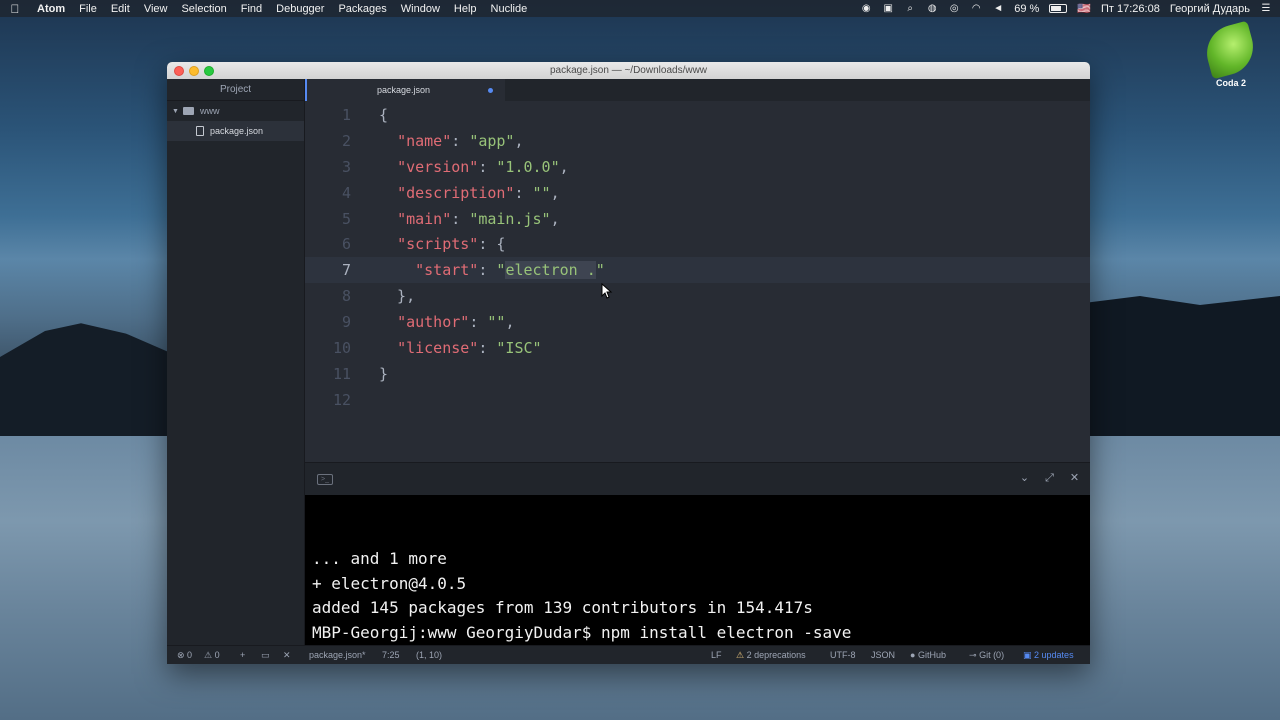 The width and height of the screenshot is (1280, 720). What do you see at coordinates (179, 71) in the screenshot?
I see `close-window-button` at bounding box center [179, 71].